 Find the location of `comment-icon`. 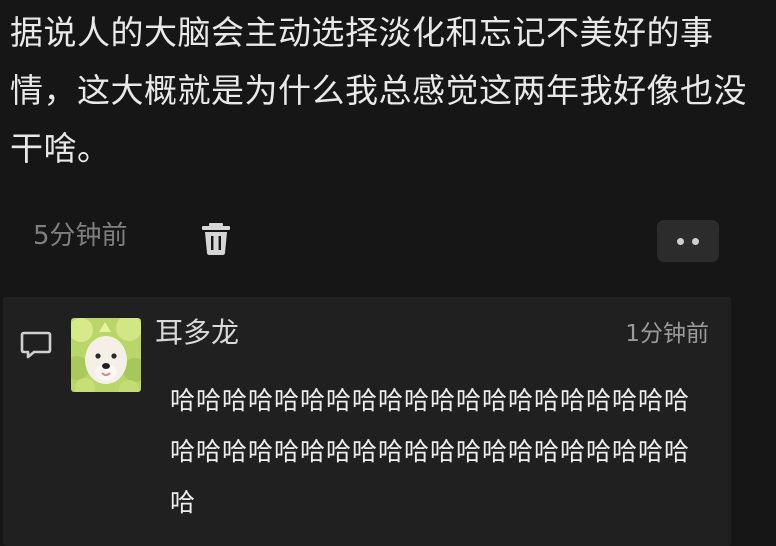

comment-icon is located at coordinates (36, 345).